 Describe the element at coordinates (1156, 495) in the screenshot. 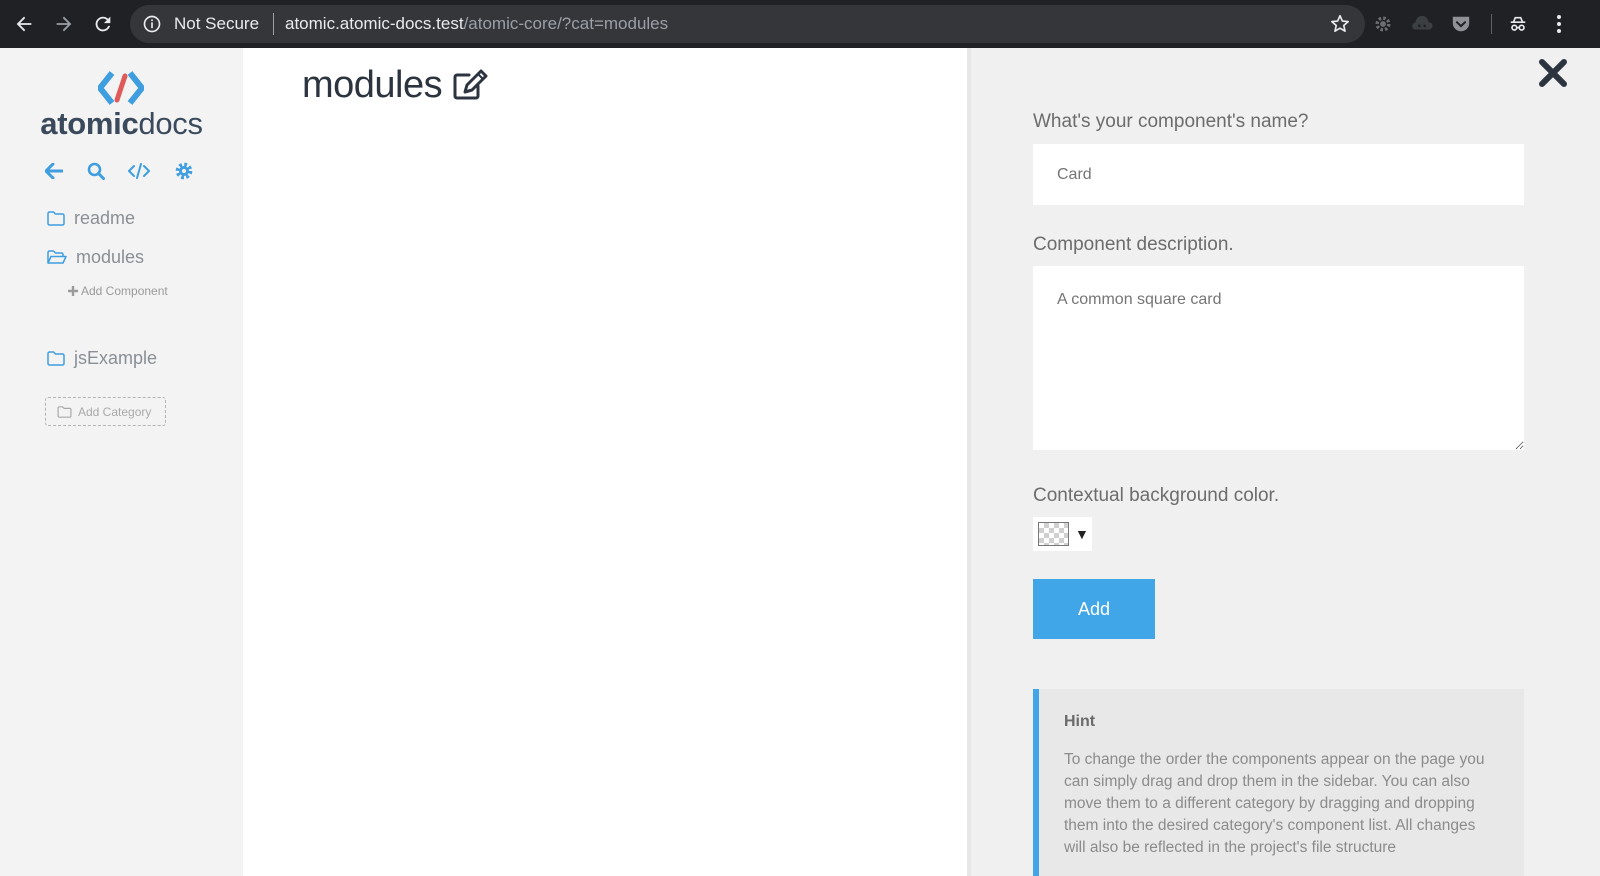

I see `background-color-label: Contextual background color.` at that location.